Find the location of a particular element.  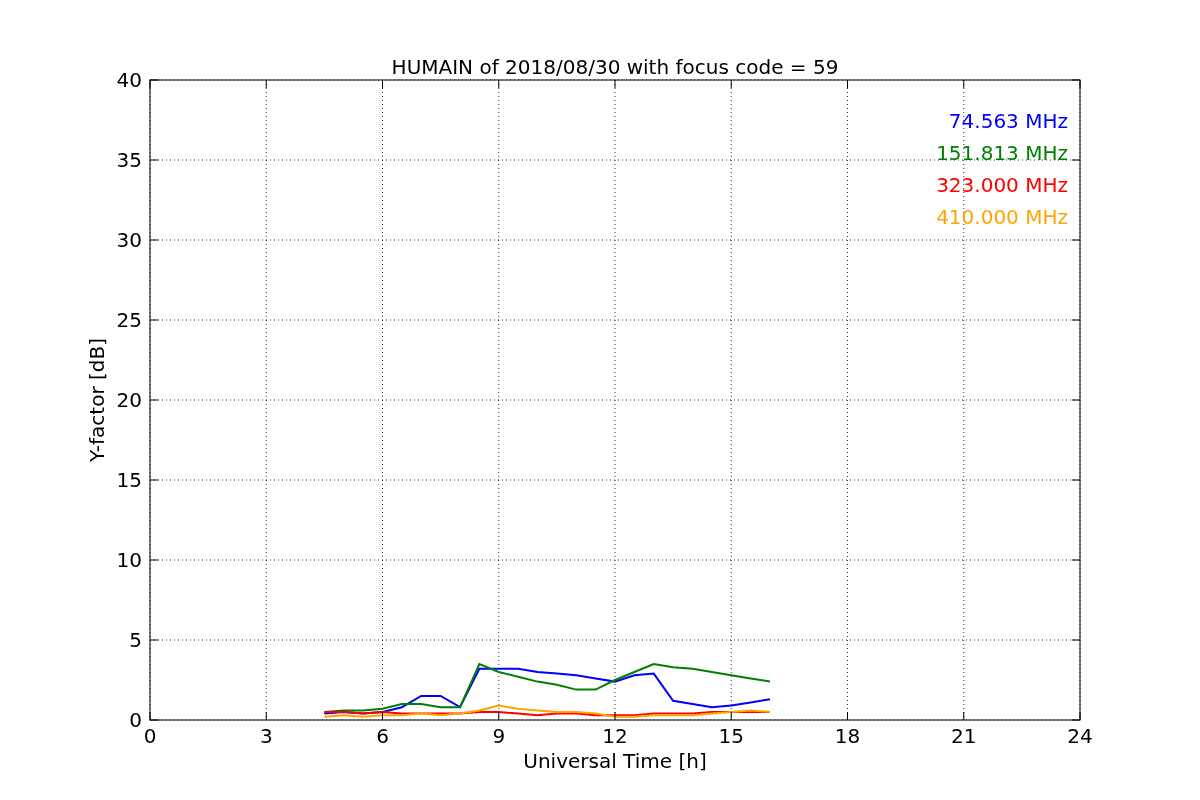

legend-label: 410.000 MHz is located at coordinates (1002, 217).